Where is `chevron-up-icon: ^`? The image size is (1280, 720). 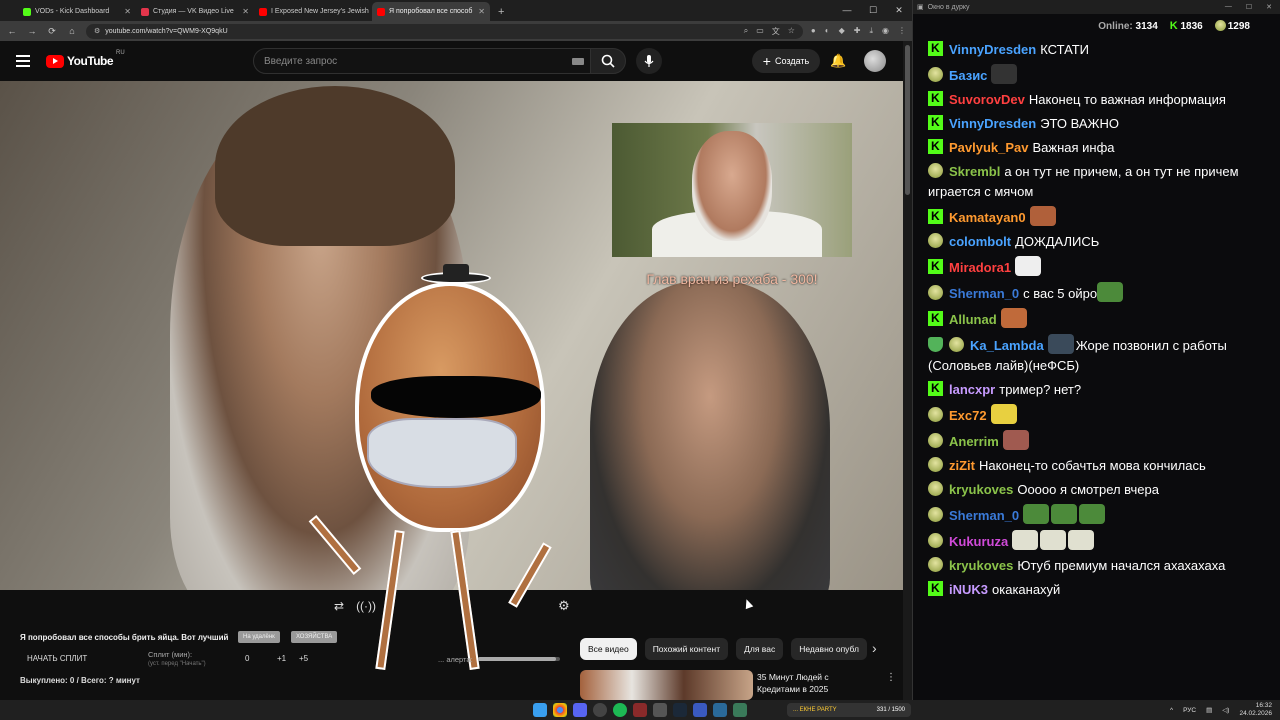 chevron-up-icon: ^ is located at coordinates (1171, 710).